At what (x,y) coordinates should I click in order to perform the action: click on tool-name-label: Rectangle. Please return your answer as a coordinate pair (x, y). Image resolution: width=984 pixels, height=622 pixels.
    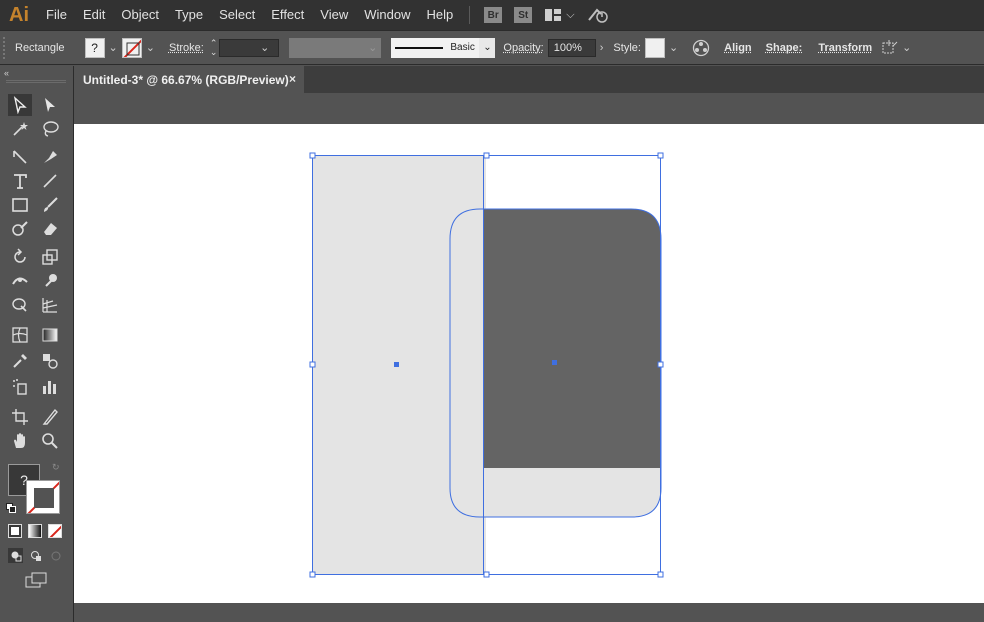
    Looking at the image, I should click on (40, 47).